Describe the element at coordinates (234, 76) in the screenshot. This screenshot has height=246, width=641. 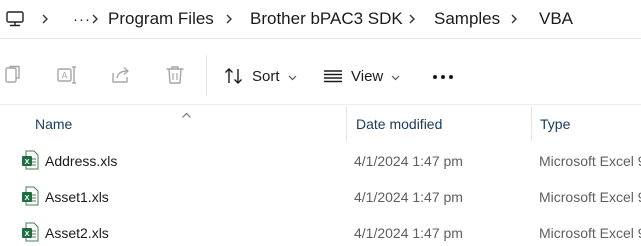
I see `sort-icon` at that location.